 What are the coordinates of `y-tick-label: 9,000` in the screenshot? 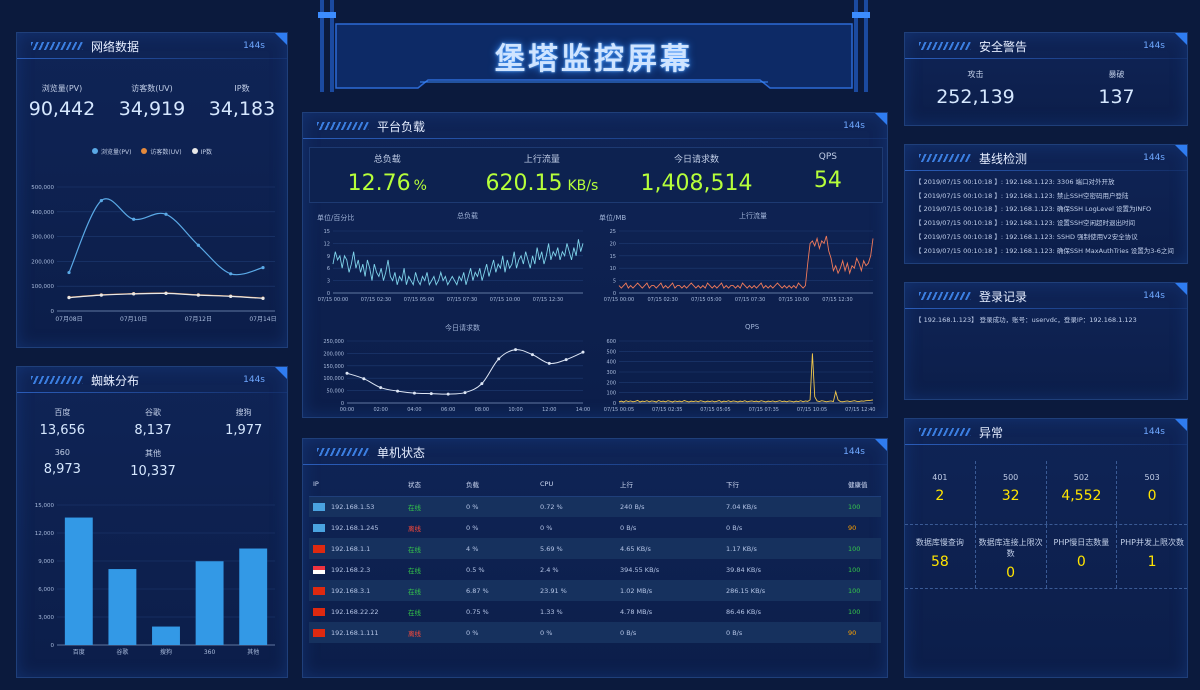 It's located at (46, 562).